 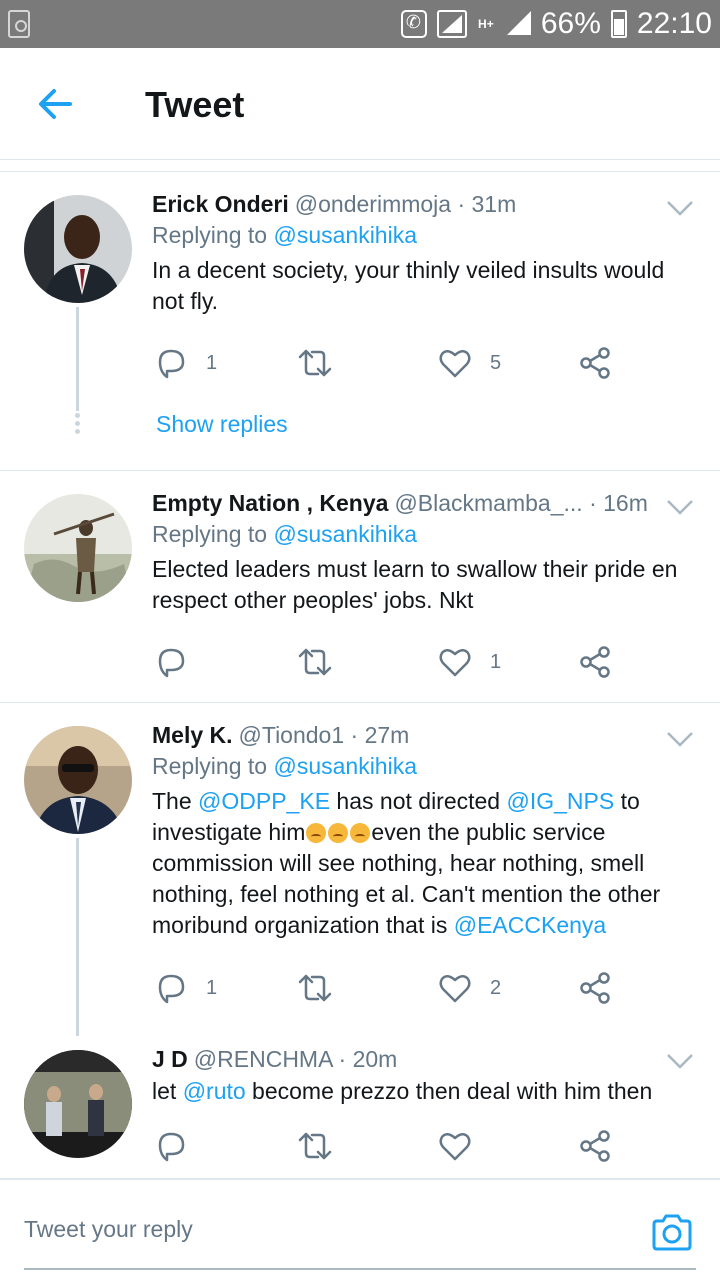 What do you see at coordinates (222, 424) in the screenshot?
I see `show-replies-link: Show replies` at bounding box center [222, 424].